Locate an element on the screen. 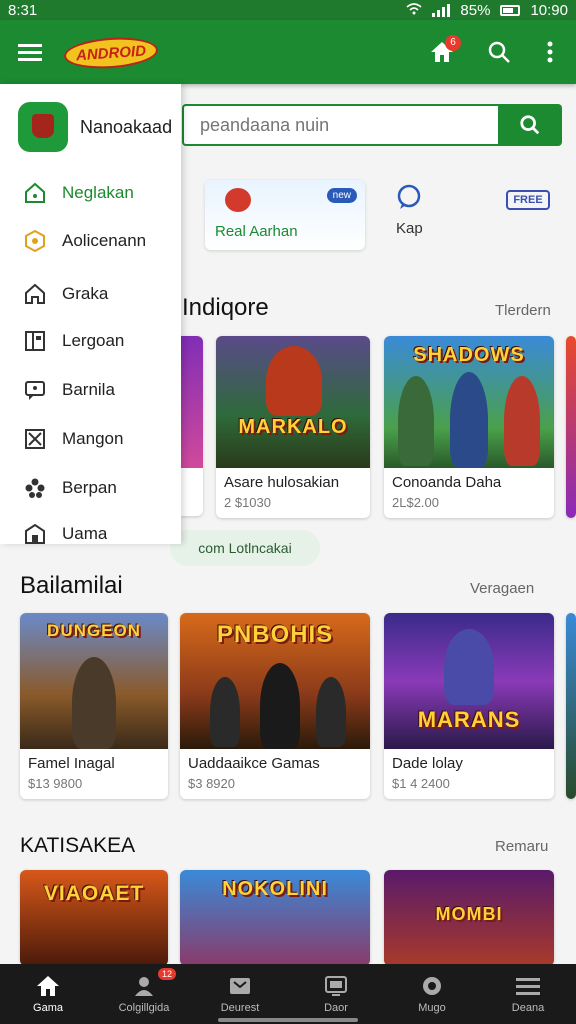  bottom-nav-profile: 12 Colgillgida is located at coordinates (144, 994).